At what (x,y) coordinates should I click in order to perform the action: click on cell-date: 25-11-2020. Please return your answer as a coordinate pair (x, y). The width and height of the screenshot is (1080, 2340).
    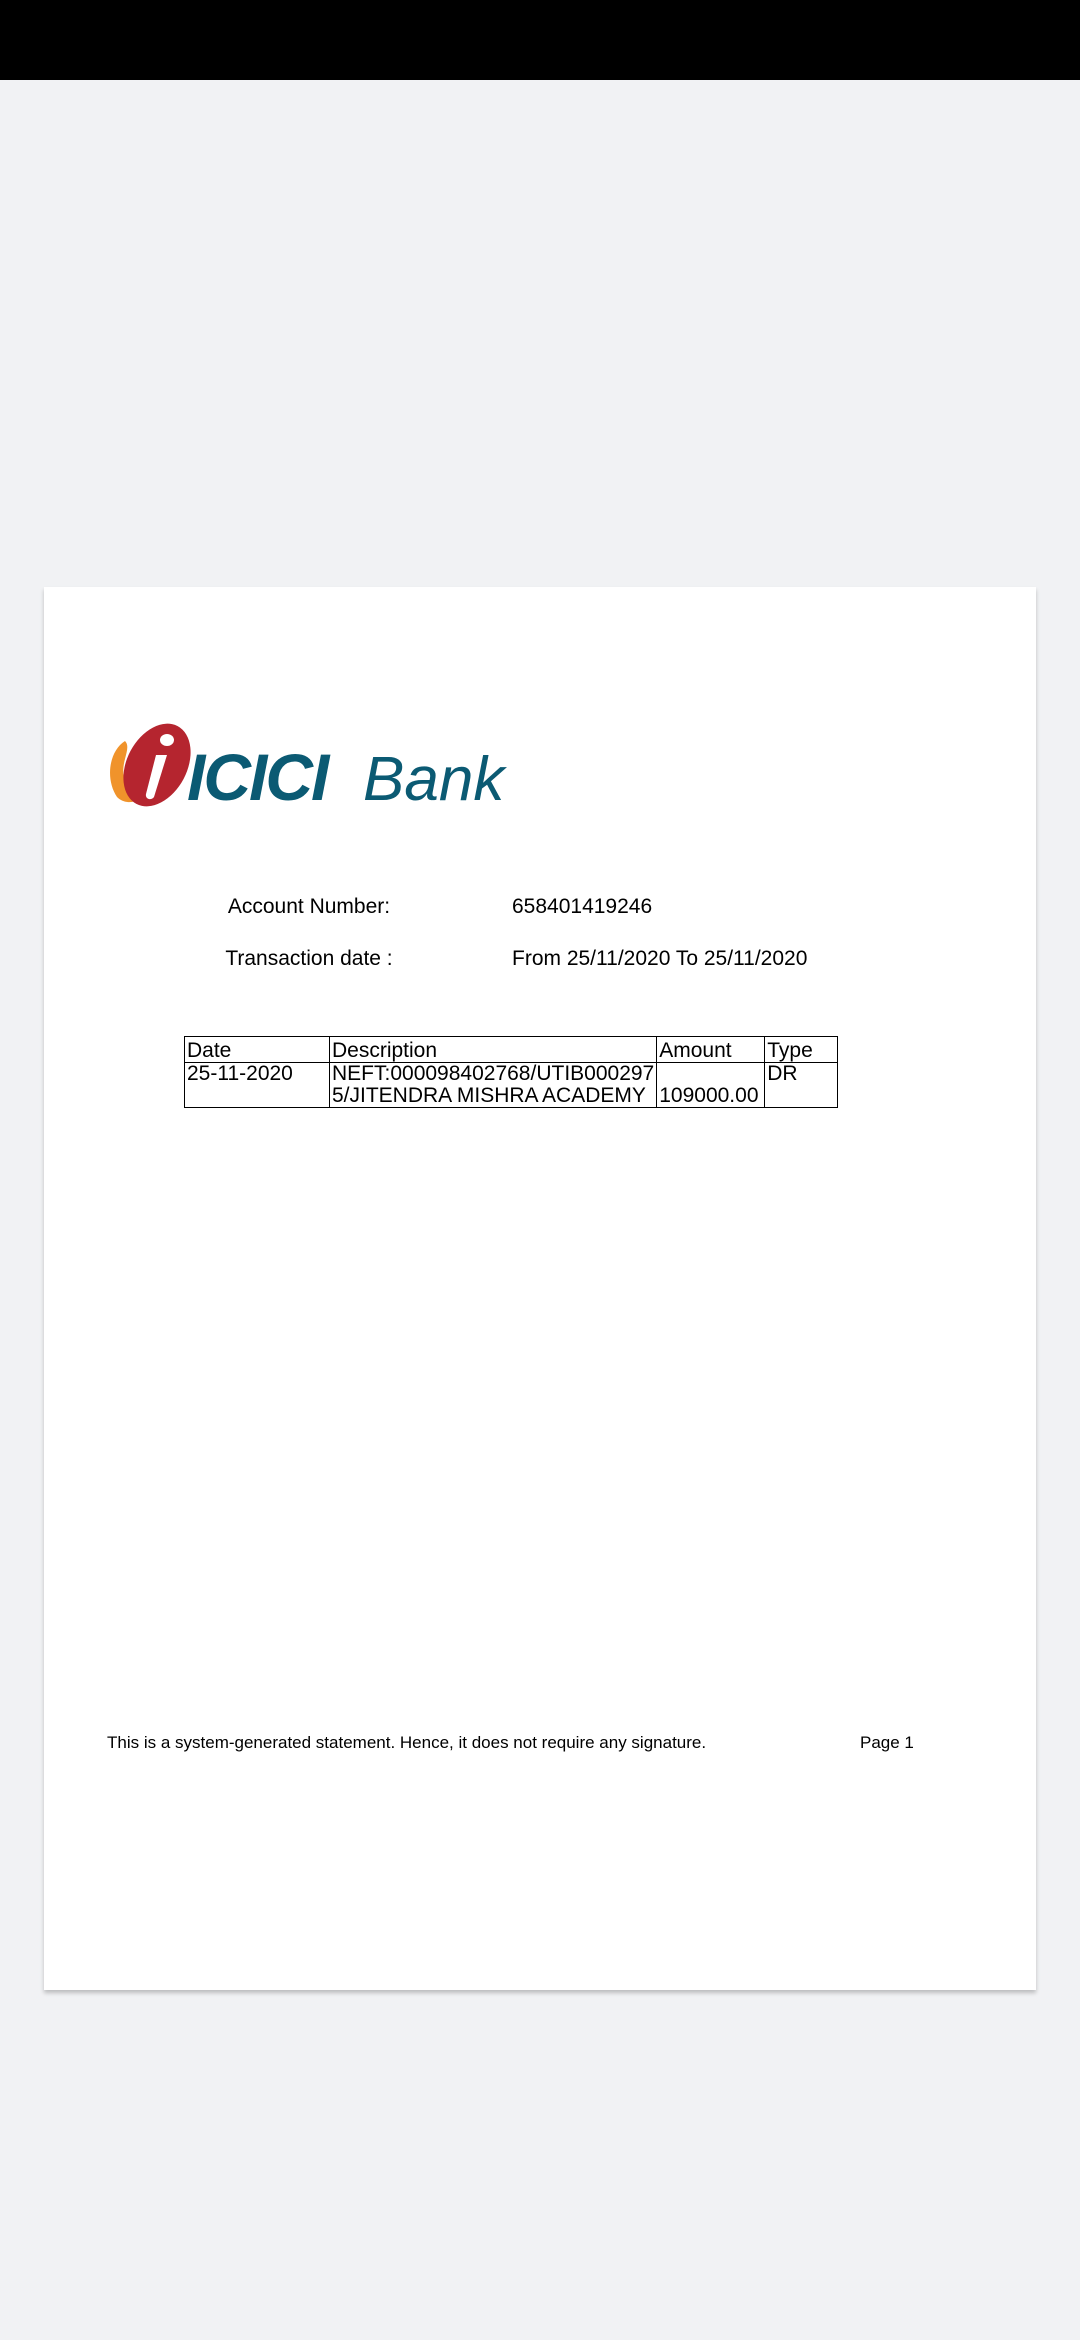
    Looking at the image, I should click on (257, 1085).